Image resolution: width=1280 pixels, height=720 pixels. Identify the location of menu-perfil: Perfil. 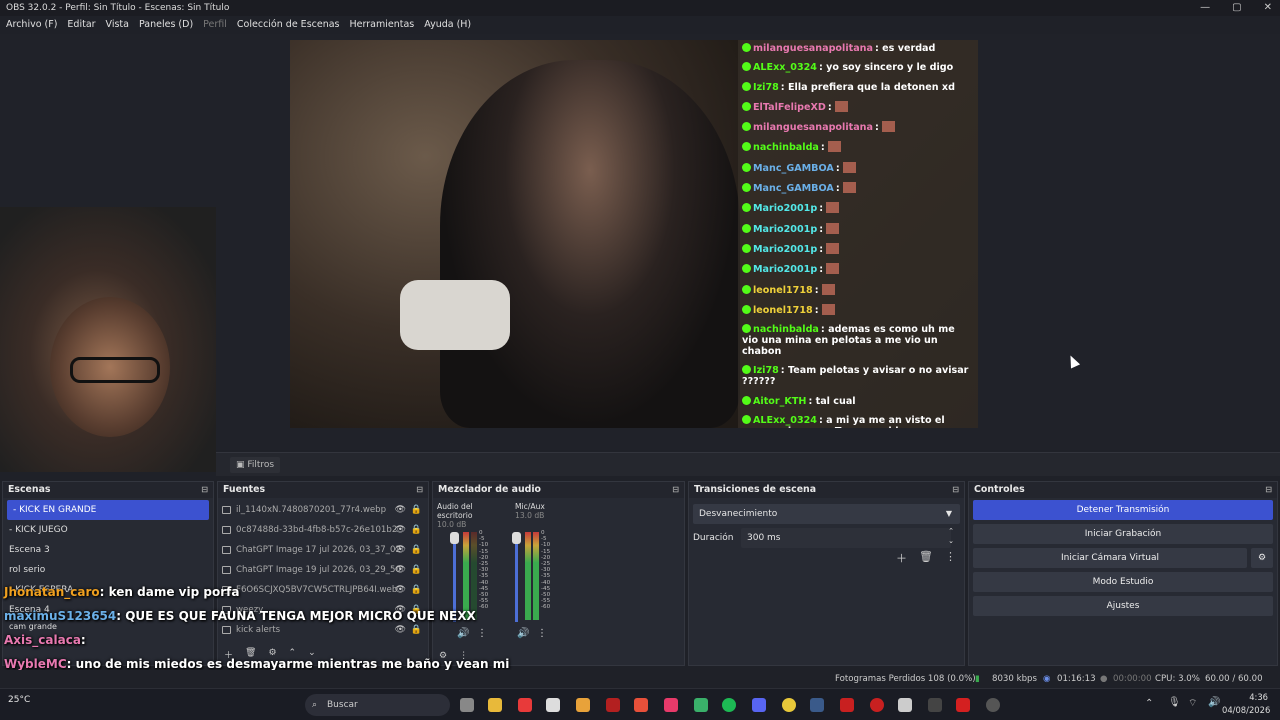
(215, 25).